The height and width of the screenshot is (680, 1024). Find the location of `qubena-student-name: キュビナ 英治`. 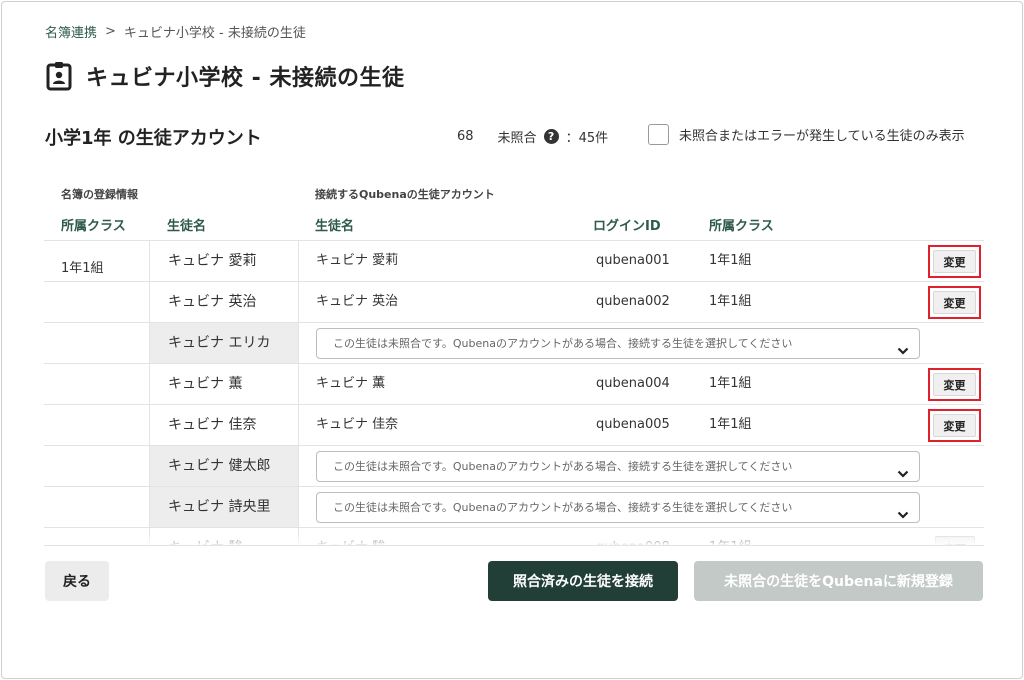

qubena-student-name: キュビナ 英治 is located at coordinates (357, 301).